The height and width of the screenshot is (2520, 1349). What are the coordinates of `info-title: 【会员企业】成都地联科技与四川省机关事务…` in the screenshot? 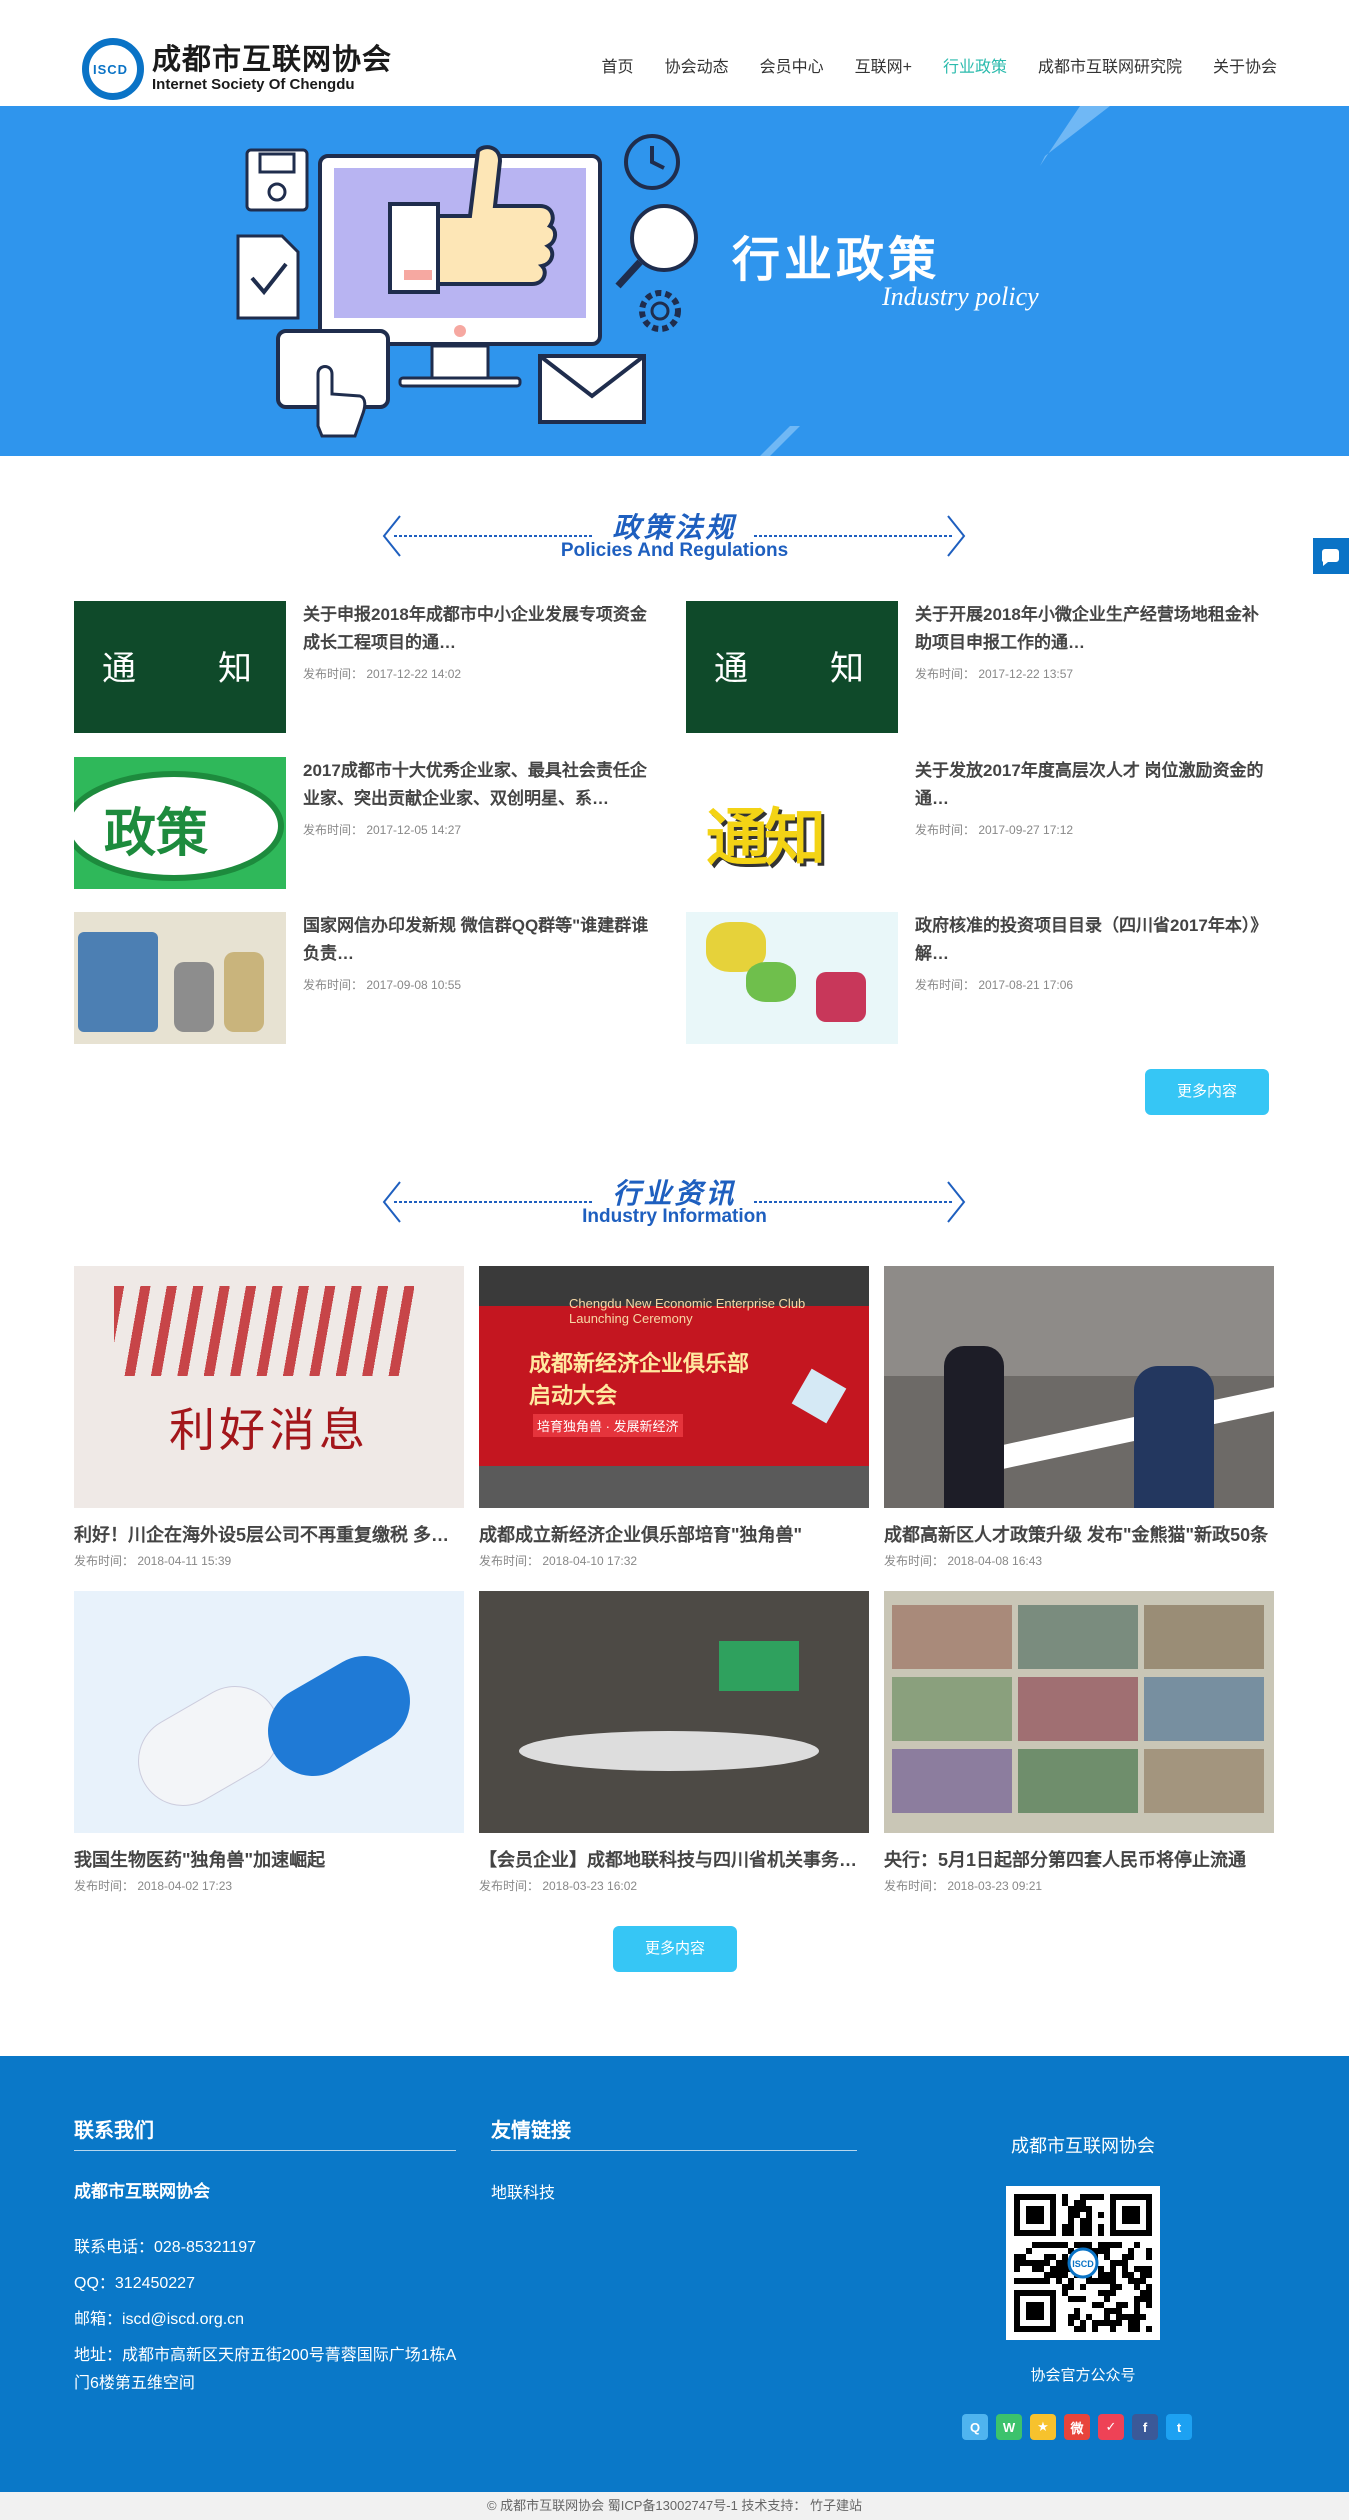 It's located at (674, 1859).